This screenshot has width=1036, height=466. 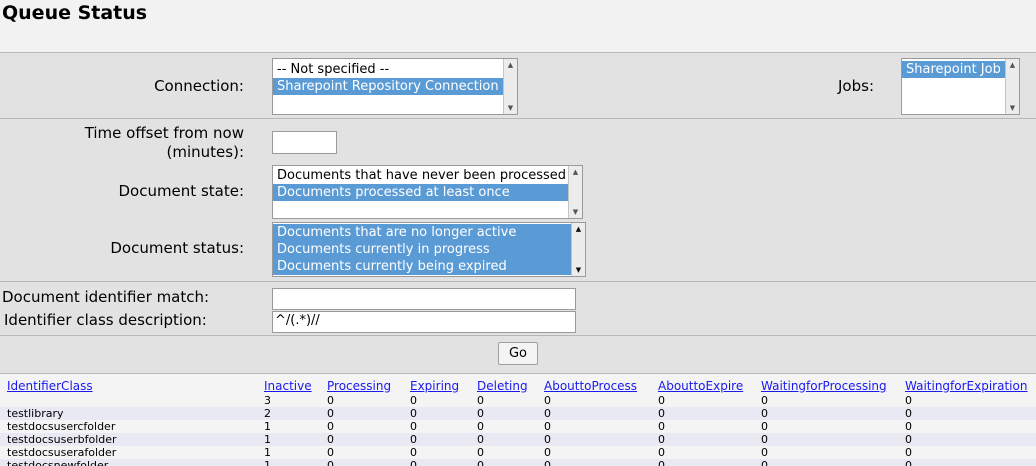 I want to click on table-row: testdocsuserafolder 1 0 0 0 0 0 0 0, so click(x=518, y=452).